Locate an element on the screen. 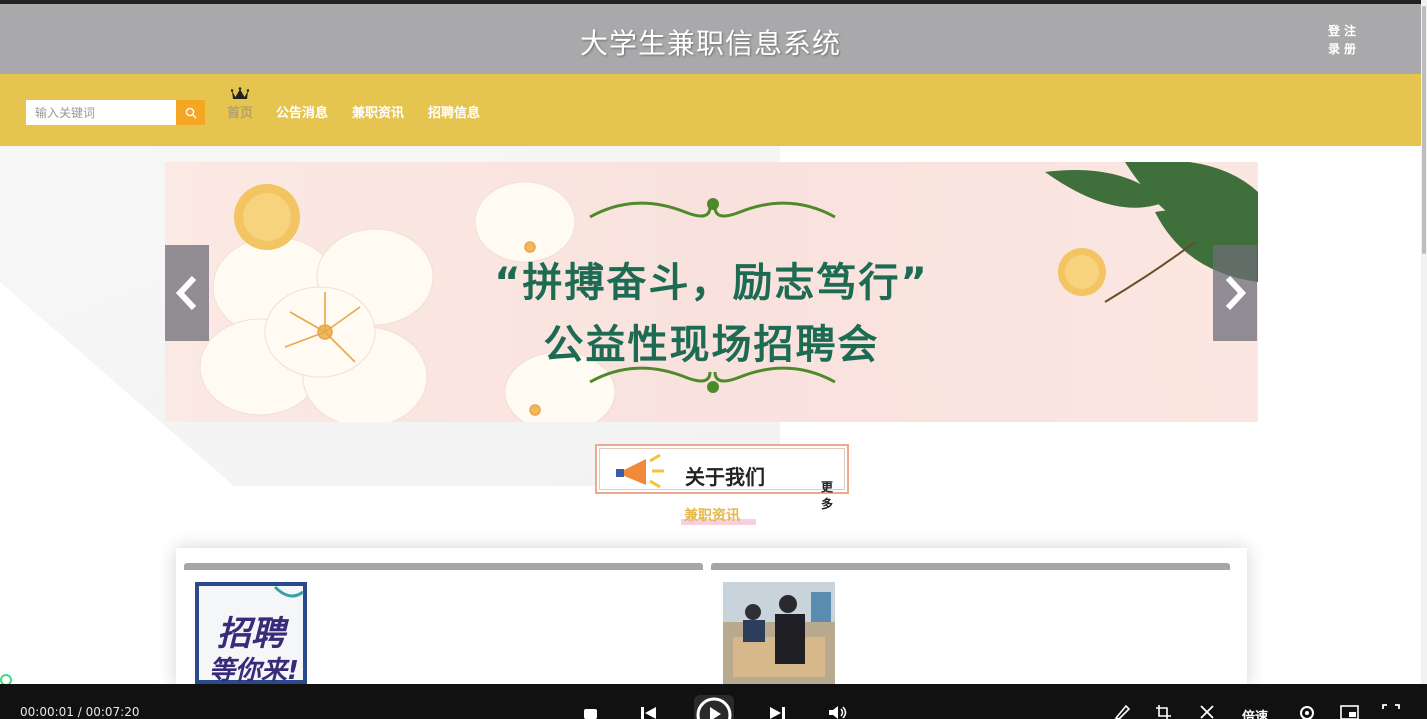 This screenshot has height=719, width=1427. playback-speed-button: 倍速 is located at coordinates (1255, 712).